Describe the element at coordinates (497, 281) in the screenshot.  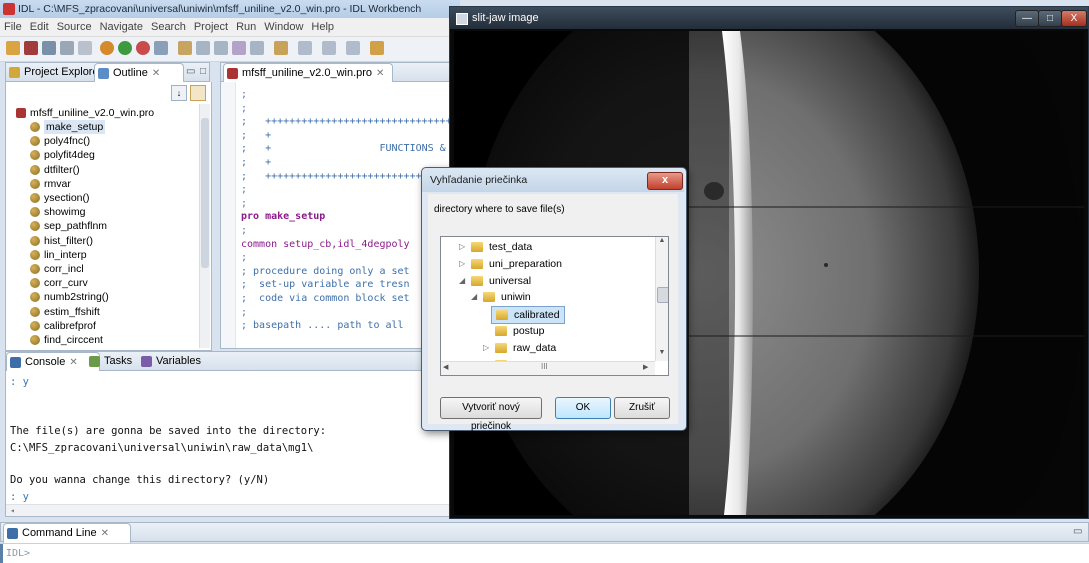
I see `folder-tree-item: ◢ universal` at that location.